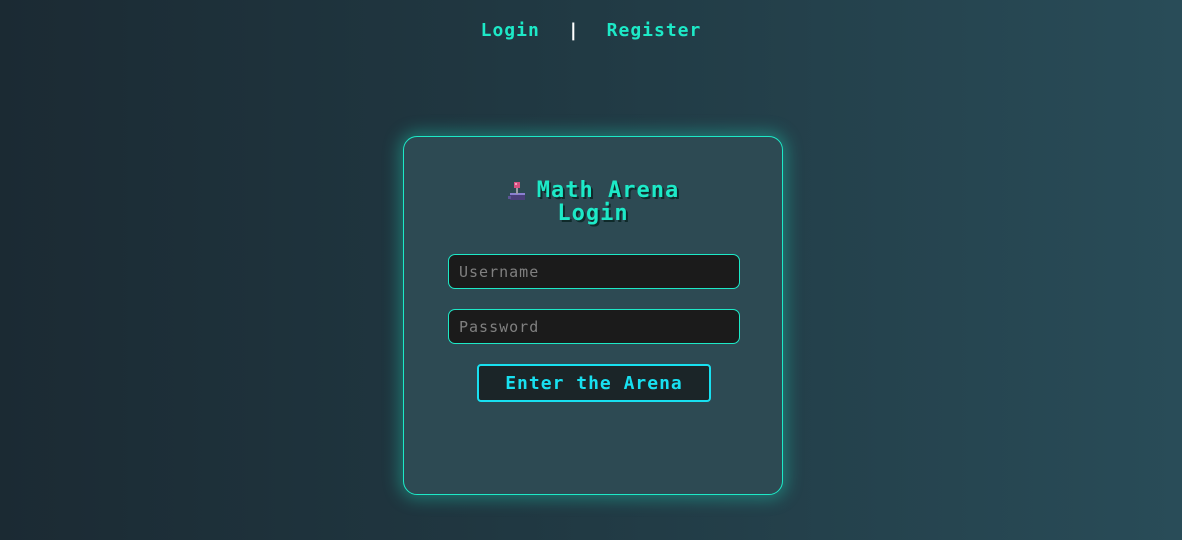 The width and height of the screenshot is (1182, 540). What do you see at coordinates (594, 326) in the screenshot?
I see `password-input` at bounding box center [594, 326].